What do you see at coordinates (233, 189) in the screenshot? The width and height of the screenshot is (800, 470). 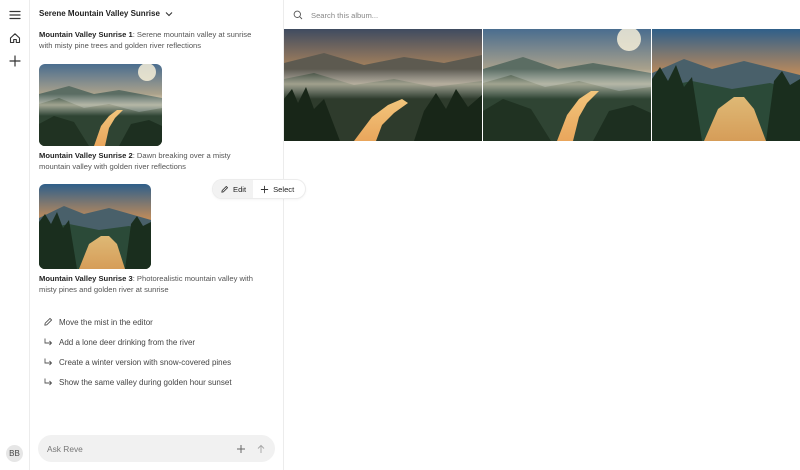 I see `edit-button: Edit` at bounding box center [233, 189].